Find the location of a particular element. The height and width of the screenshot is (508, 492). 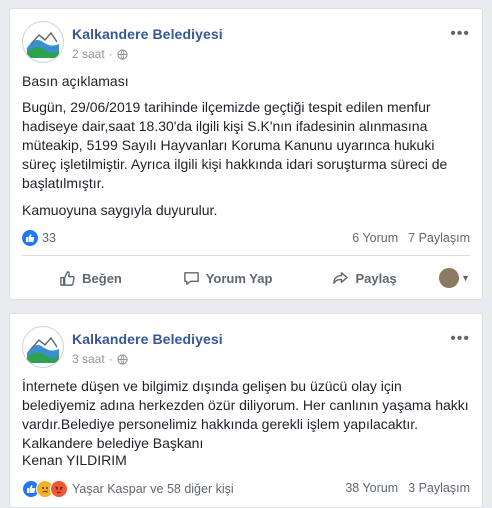

divider is located at coordinates (246, 255).